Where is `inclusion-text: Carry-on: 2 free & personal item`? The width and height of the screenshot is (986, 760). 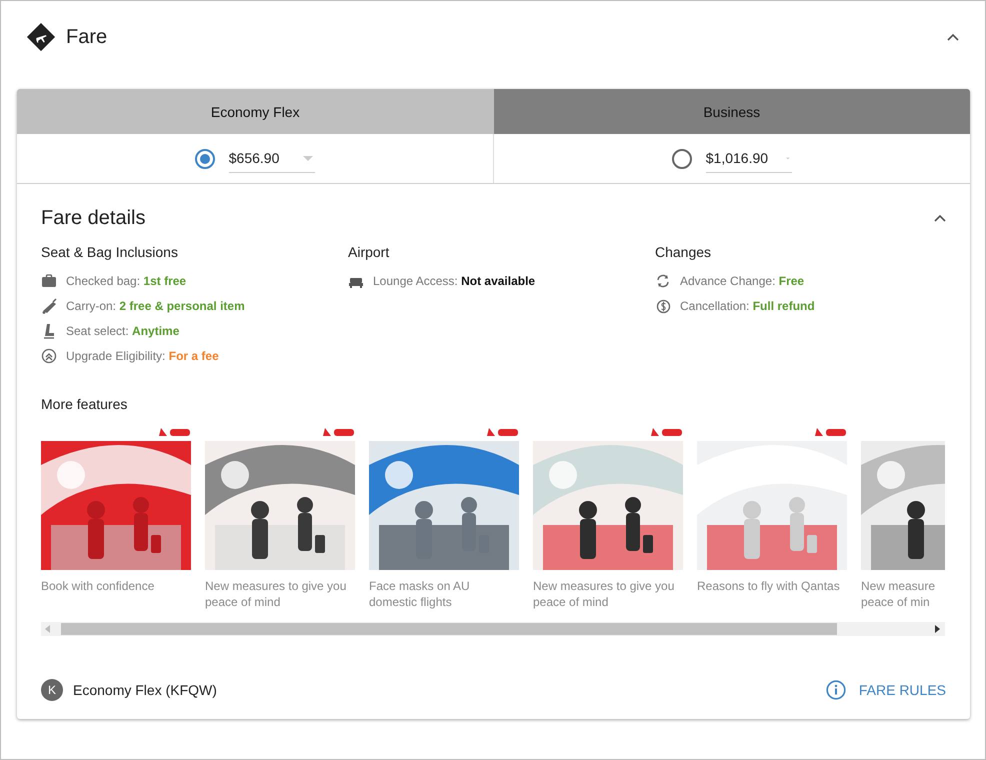
inclusion-text: Carry-on: 2 free & personal item is located at coordinates (155, 305).